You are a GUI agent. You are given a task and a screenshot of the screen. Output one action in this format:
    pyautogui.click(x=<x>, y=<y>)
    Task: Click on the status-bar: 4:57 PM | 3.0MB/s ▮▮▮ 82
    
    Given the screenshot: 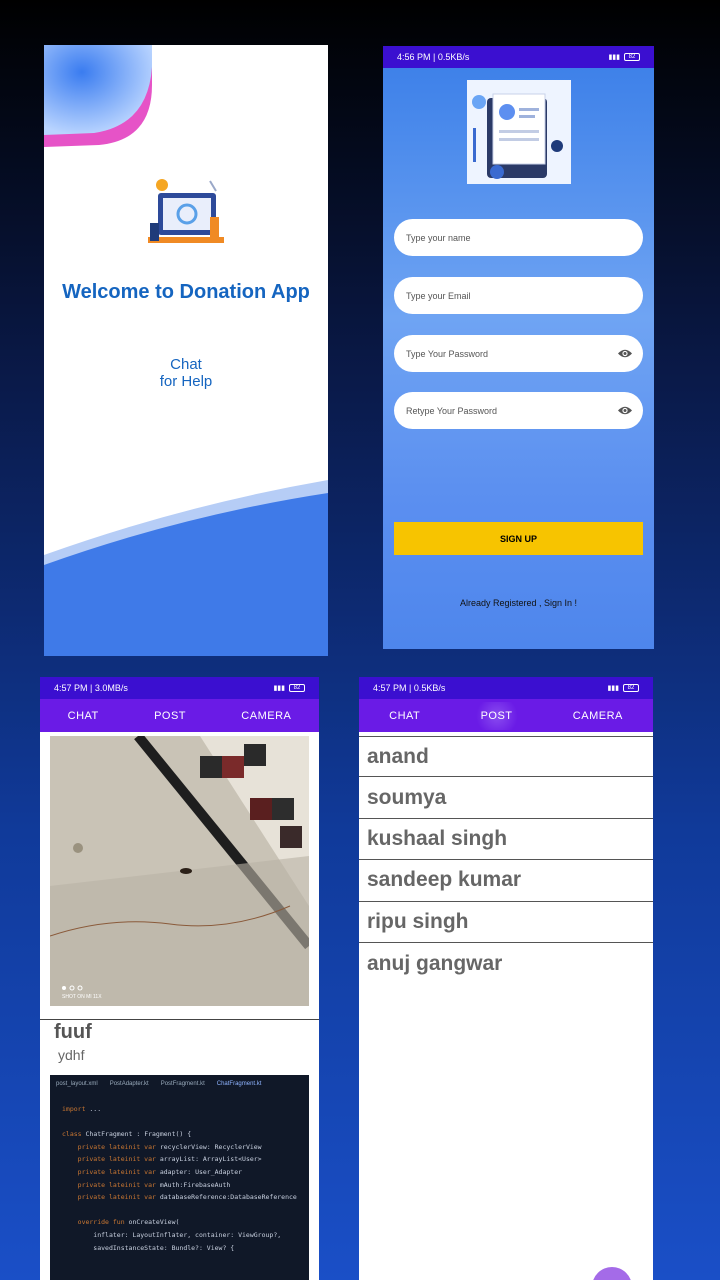 What is the action you would take?
    pyautogui.click(x=179, y=688)
    